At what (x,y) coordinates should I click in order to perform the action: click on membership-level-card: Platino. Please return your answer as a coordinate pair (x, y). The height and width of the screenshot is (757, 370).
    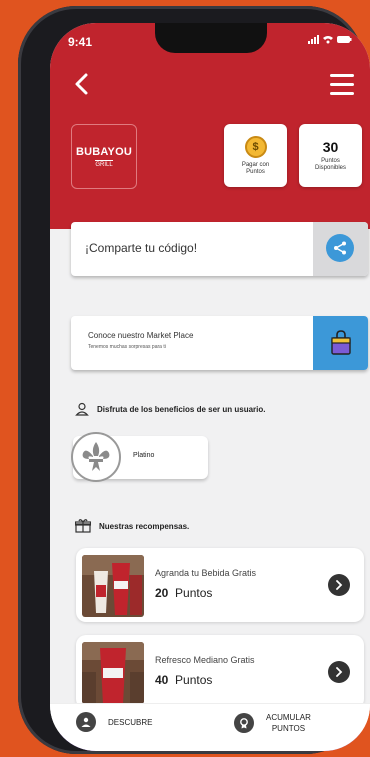
    Looking at the image, I should click on (139, 457).